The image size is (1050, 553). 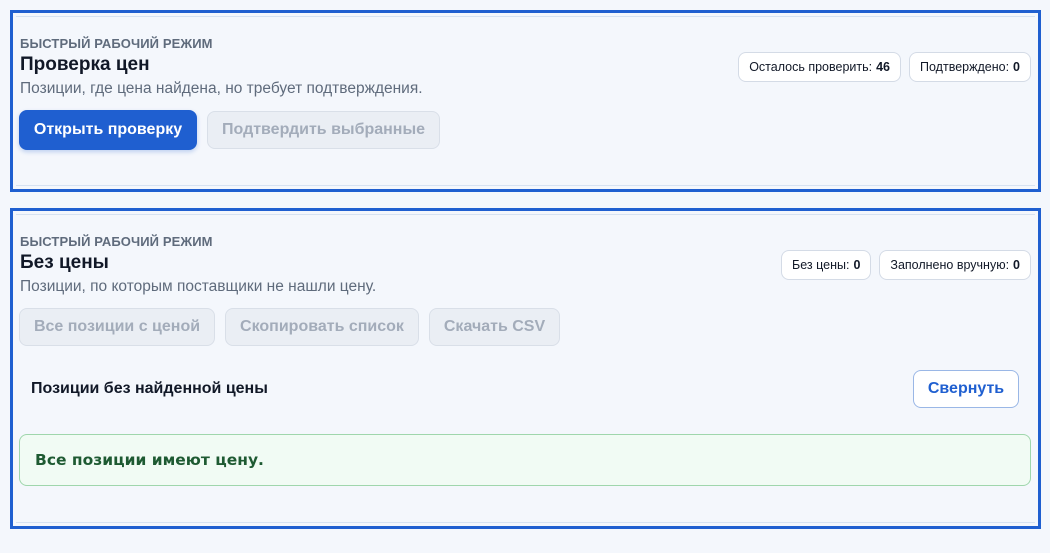 What do you see at coordinates (811, 67) in the screenshot?
I see `remaining-to-check-label: Осталось проверить:` at bounding box center [811, 67].